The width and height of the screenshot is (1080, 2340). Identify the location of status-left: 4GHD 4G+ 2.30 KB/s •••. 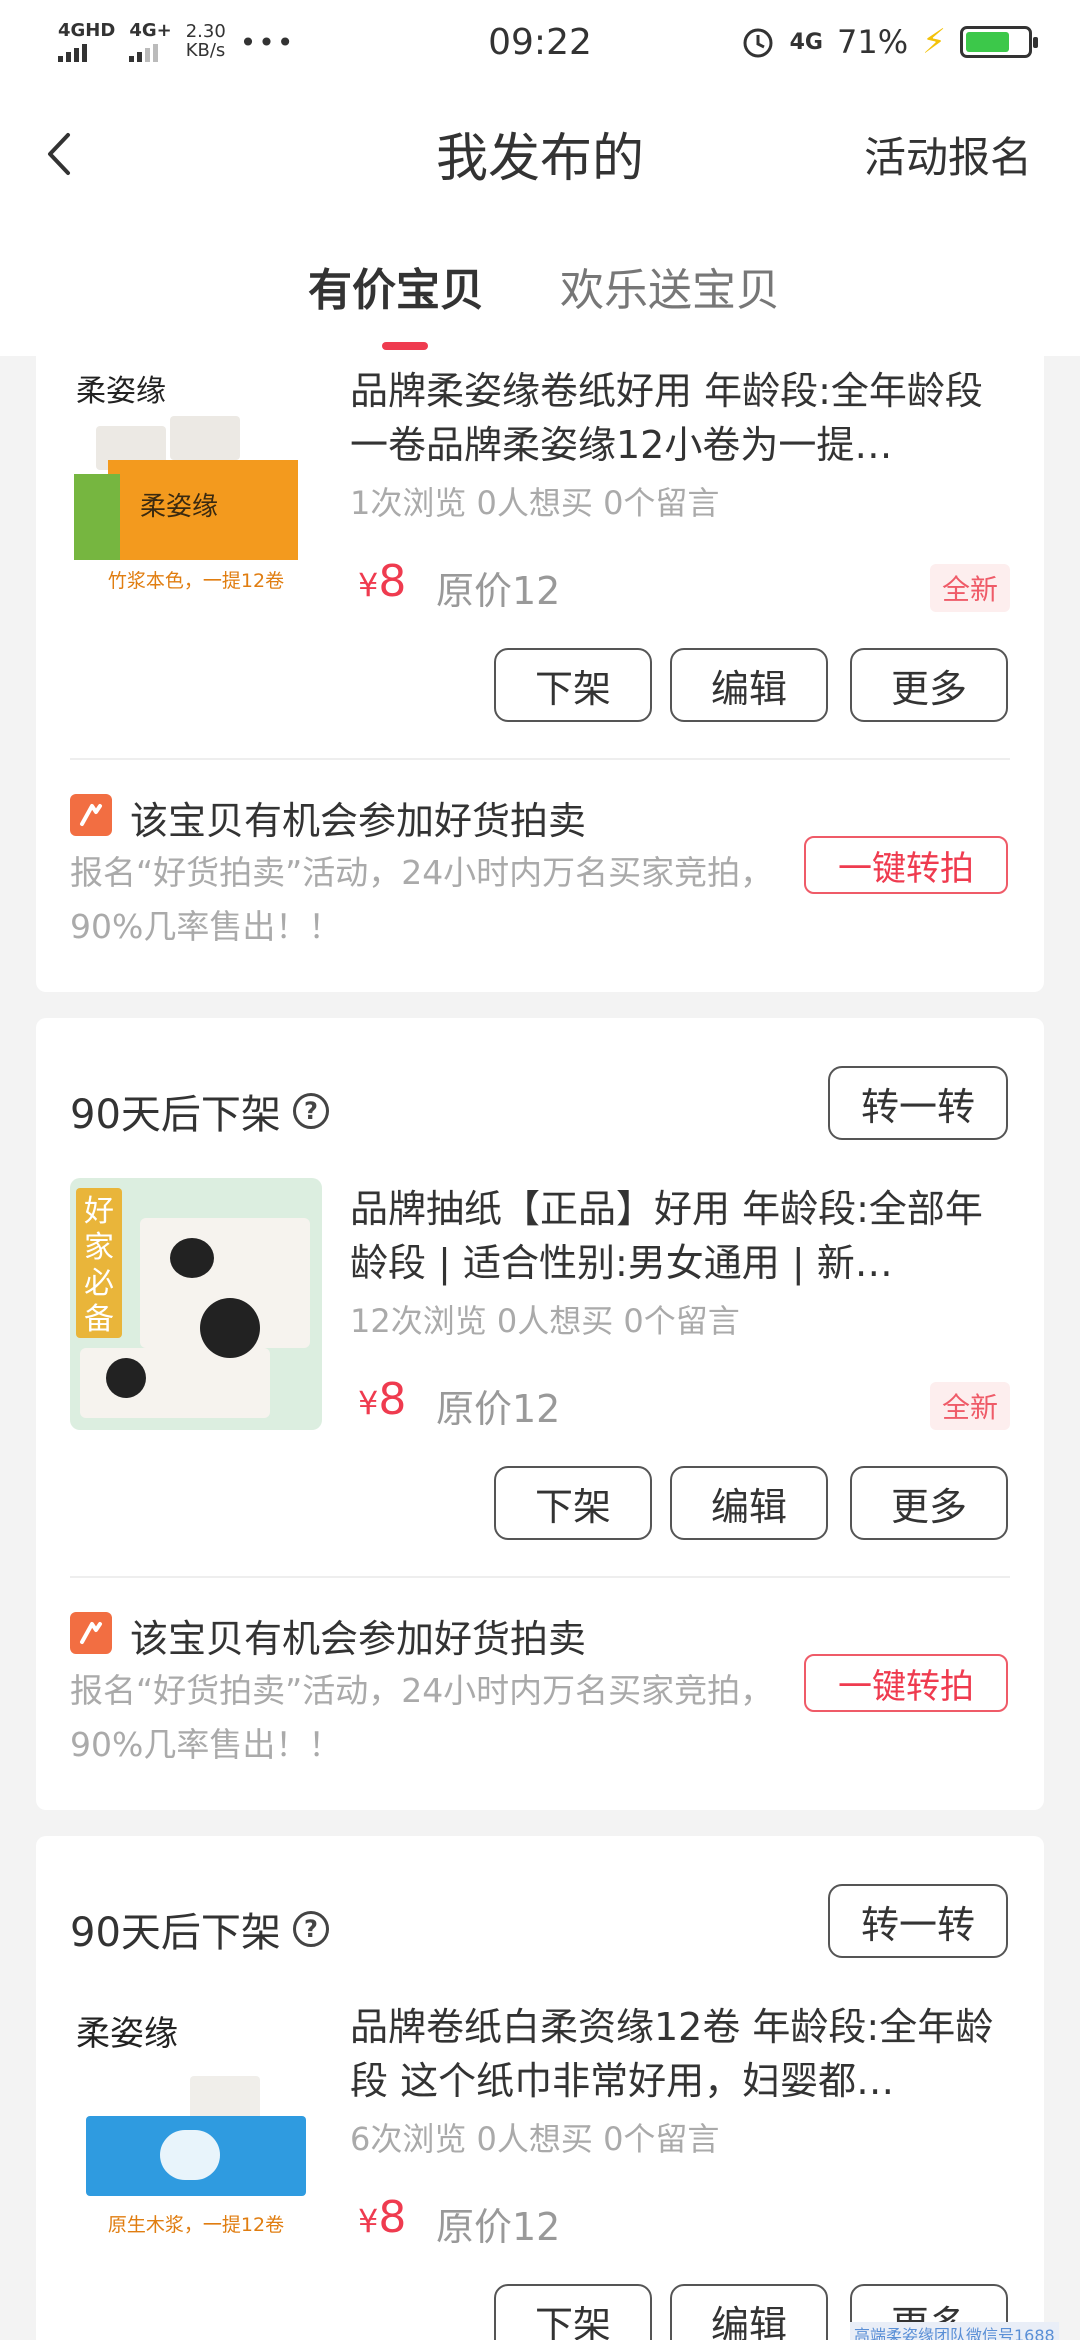
(176, 42).